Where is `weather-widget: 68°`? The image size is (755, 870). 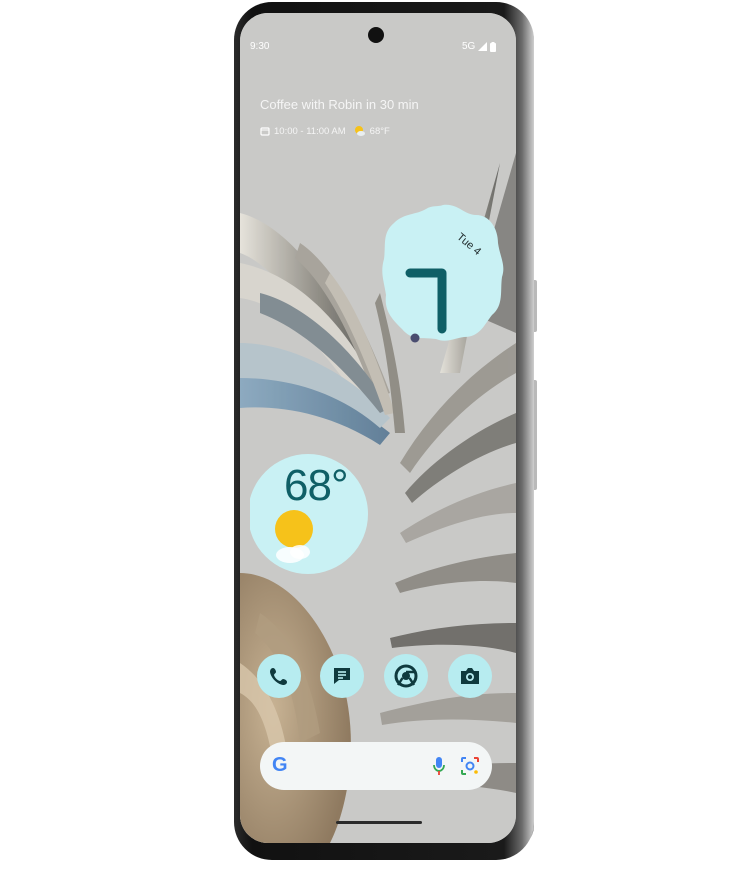
weather-widget: 68° is located at coordinates (310, 498).